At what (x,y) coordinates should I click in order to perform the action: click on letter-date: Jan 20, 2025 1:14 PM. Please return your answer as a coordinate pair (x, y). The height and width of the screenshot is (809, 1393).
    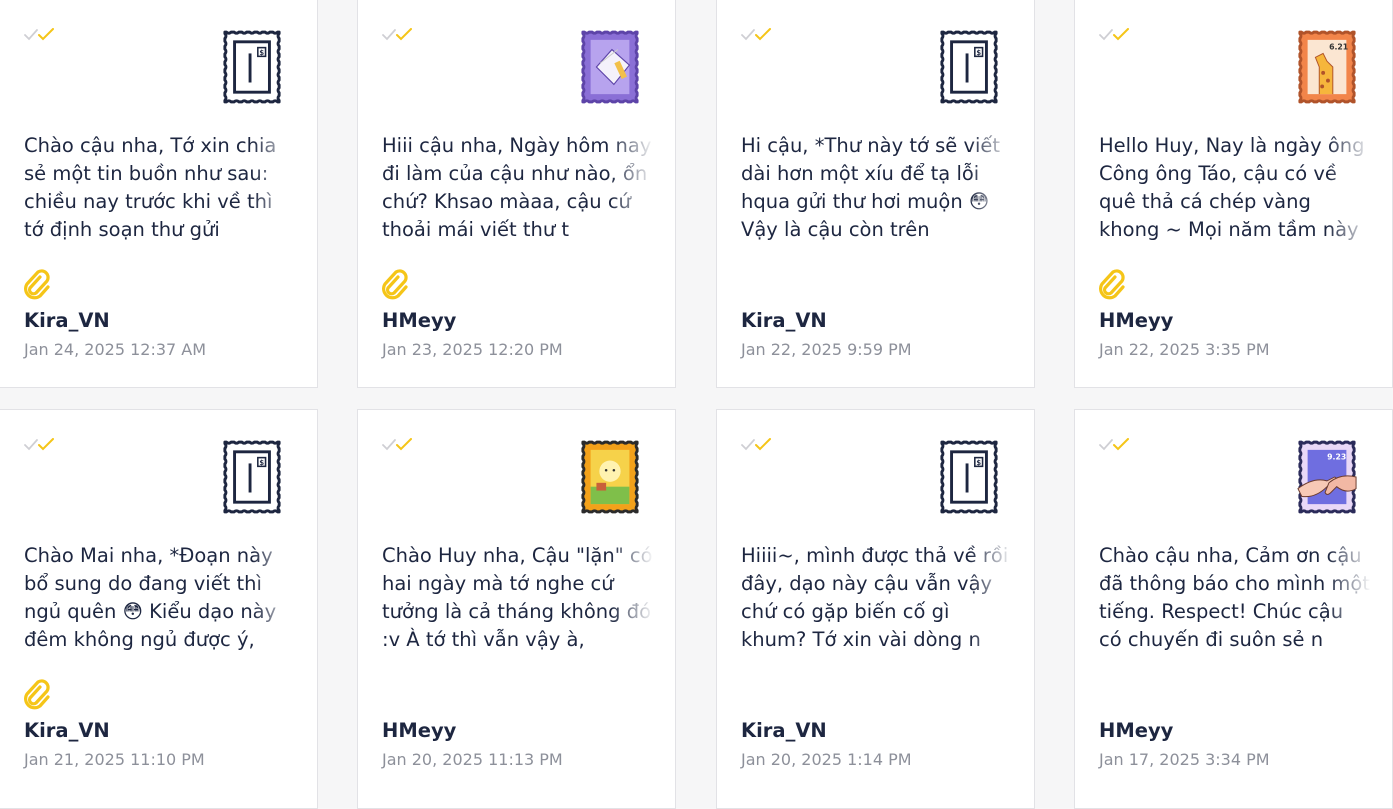
    Looking at the image, I should click on (826, 759).